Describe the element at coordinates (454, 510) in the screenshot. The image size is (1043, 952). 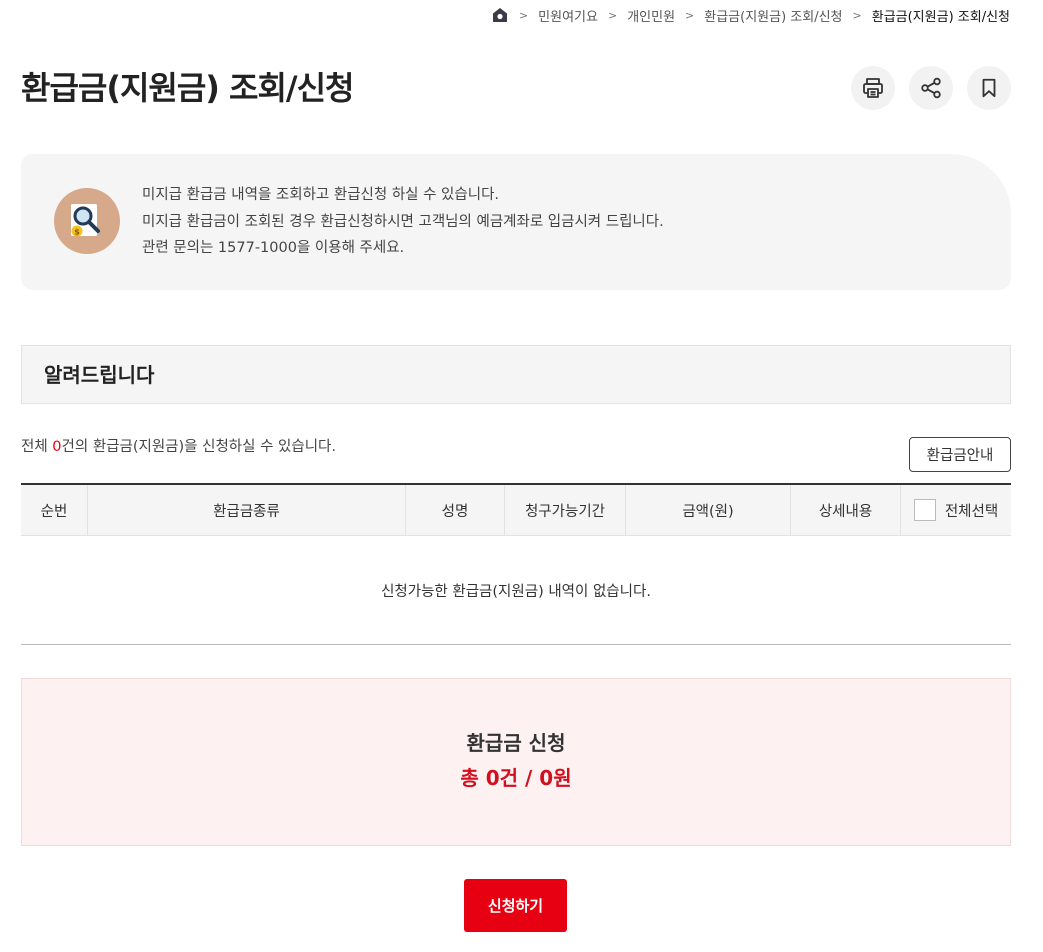
I see `col-name: 성명` at that location.